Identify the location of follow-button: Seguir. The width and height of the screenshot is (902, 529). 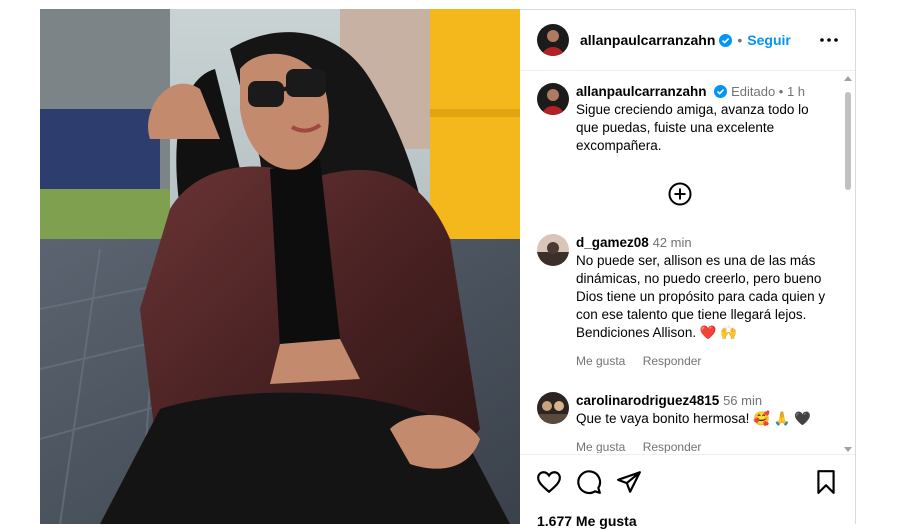
(769, 40).